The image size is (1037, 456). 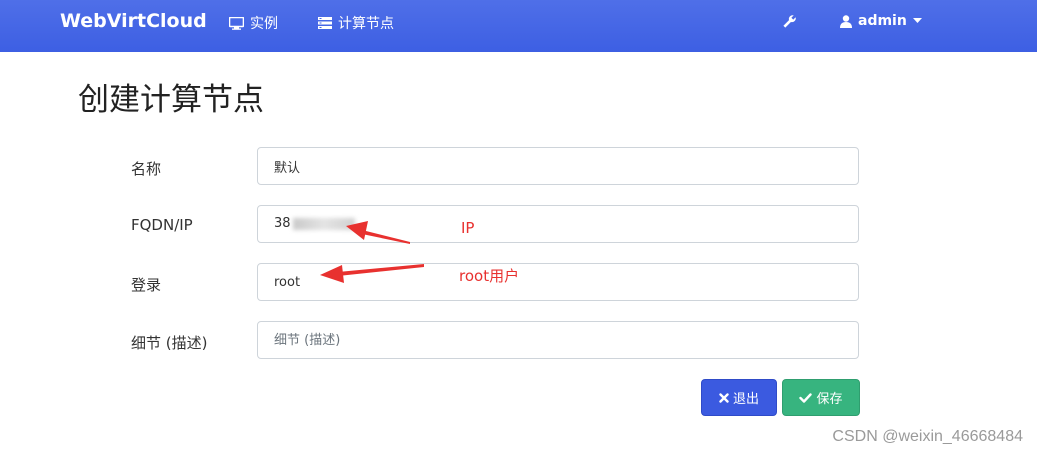 I want to click on name-label: 名称, so click(x=146, y=169).